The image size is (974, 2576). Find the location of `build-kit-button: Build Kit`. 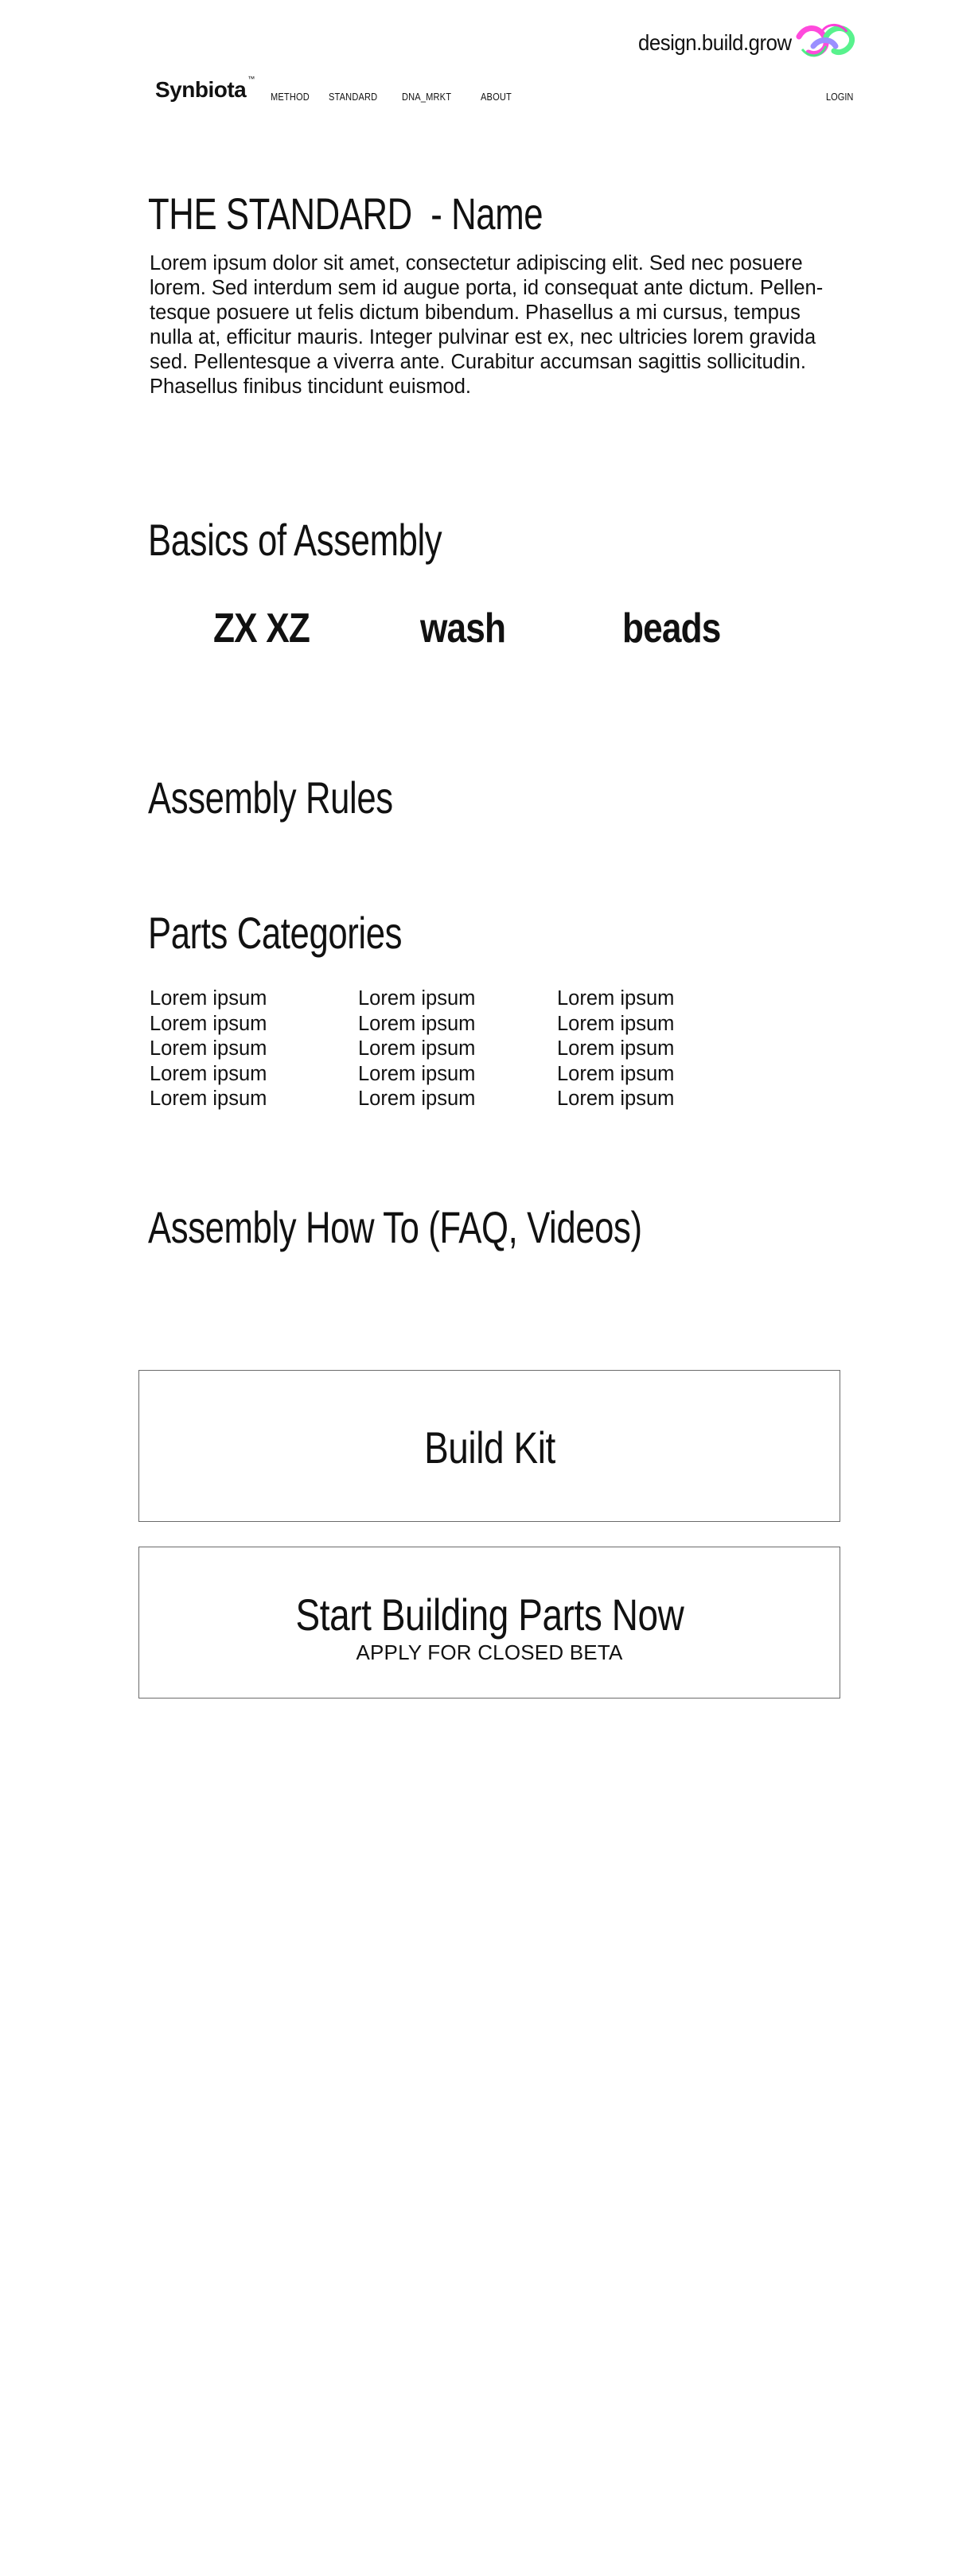

build-kit-button: Build Kit is located at coordinates (489, 1446).